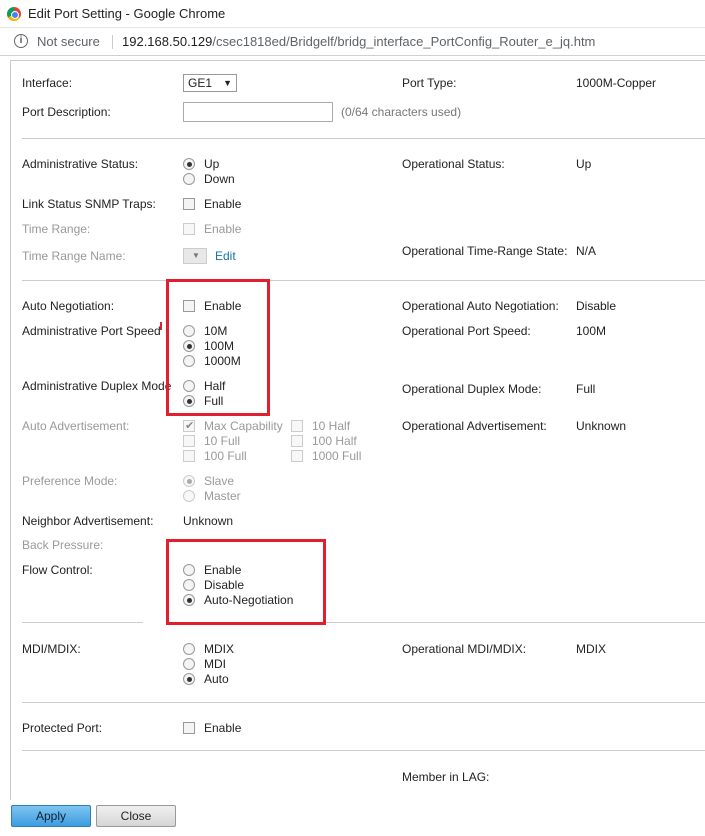 Image resolution: width=705 pixels, height=836 pixels. What do you see at coordinates (91, 331) in the screenshot?
I see `admin-speed-label: Administrative Port Speed` at bounding box center [91, 331].